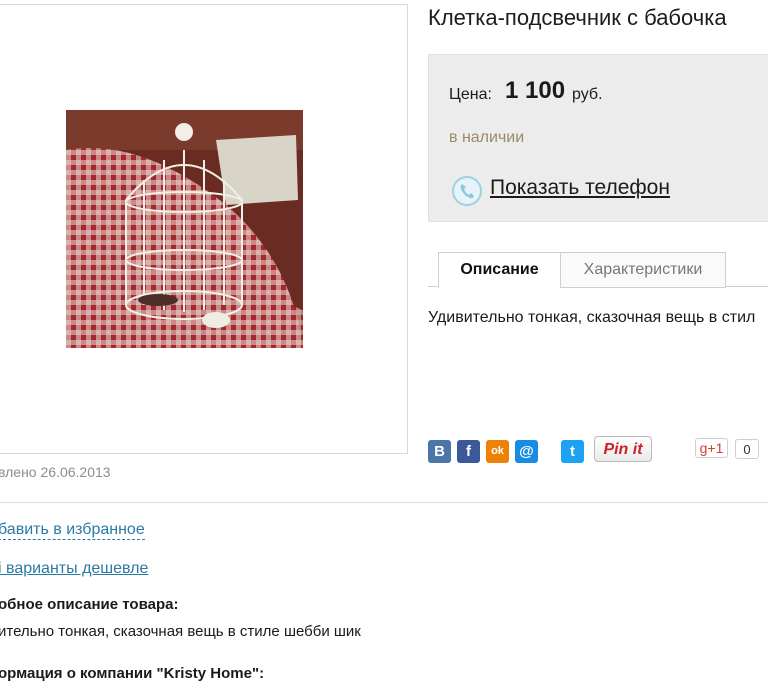 The image size is (768, 698). What do you see at coordinates (89, 604) in the screenshot?
I see `description-heading: обное описание товара:` at bounding box center [89, 604].